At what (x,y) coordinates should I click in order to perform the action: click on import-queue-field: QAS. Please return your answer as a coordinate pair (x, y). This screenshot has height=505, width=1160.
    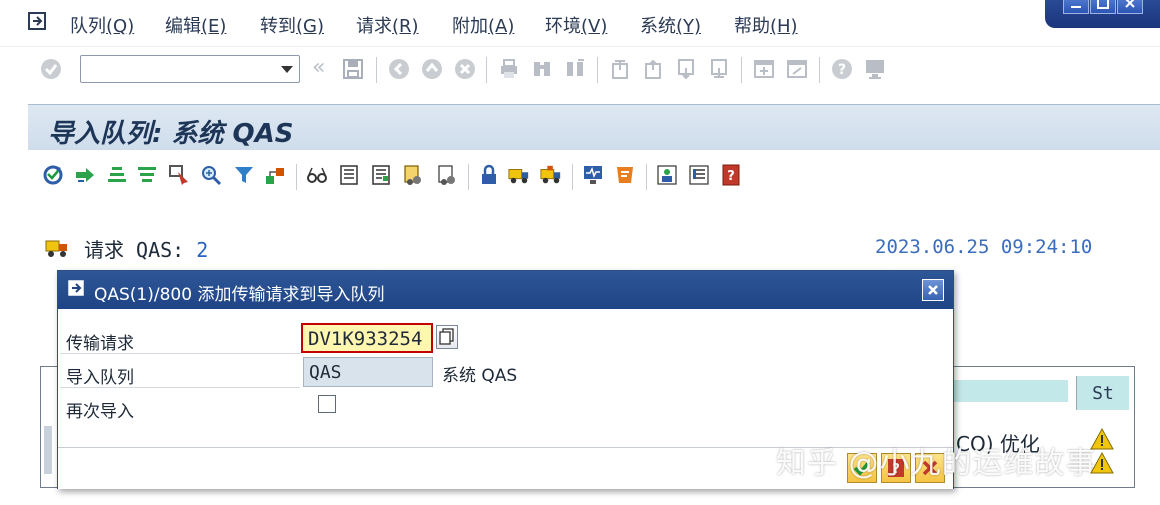
    Looking at the image, I should click on (368, 372).